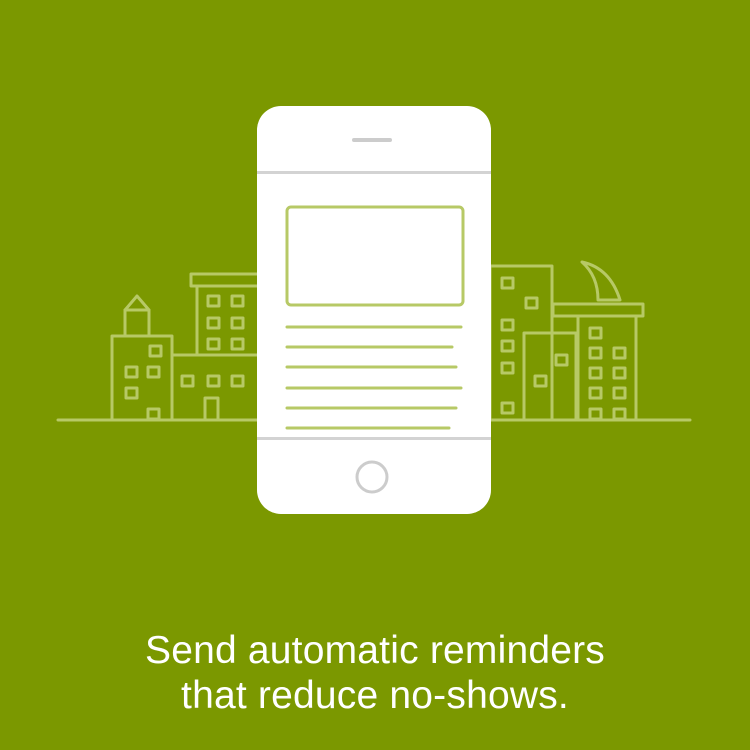 This screenshot has width=750, height=750. Describe the element at coordinates (375, 650) in the screenshot. I see `caption-line-1: Send automatic reminders` at that location.